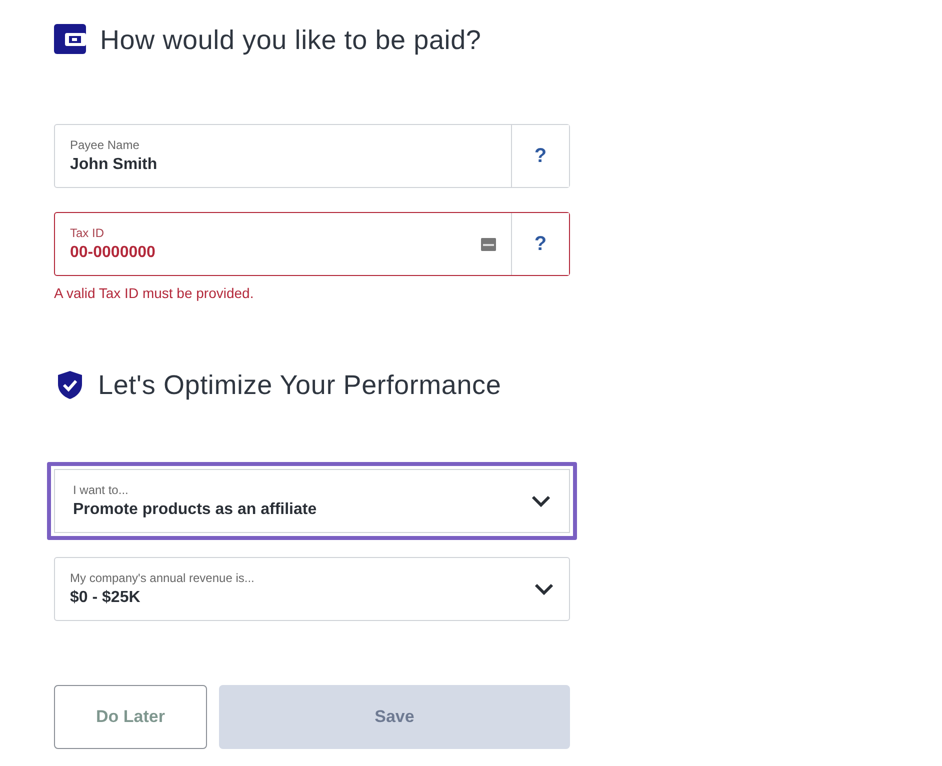 The width and height of the screenshot is (942, 766). Describe the element at coordinates (113, 253) in the screenshot. I see `field-value: 00-0000000` at that location.